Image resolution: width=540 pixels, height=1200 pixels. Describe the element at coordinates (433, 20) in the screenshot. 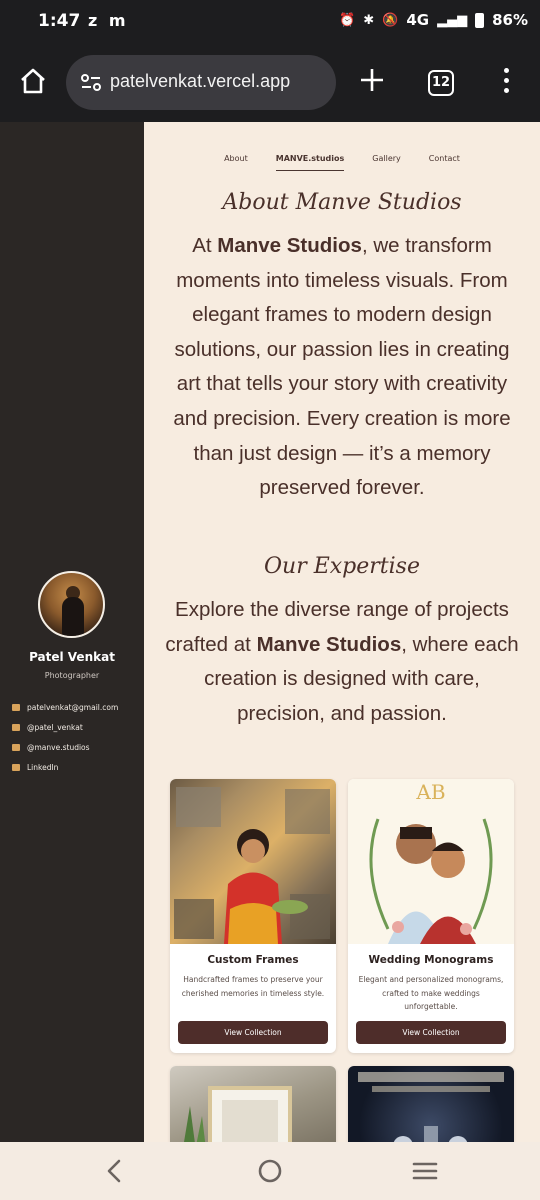

I see `status-indicators: ⏰ ✱ 🔕 4G ▂▄▆ 86%` at that location.